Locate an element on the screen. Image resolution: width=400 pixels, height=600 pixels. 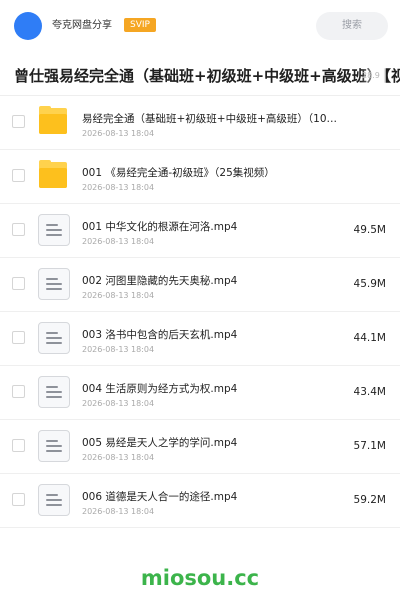
file-name: 006 道德是天人合一的途径.mp4 is located at coordinates (160, 497).